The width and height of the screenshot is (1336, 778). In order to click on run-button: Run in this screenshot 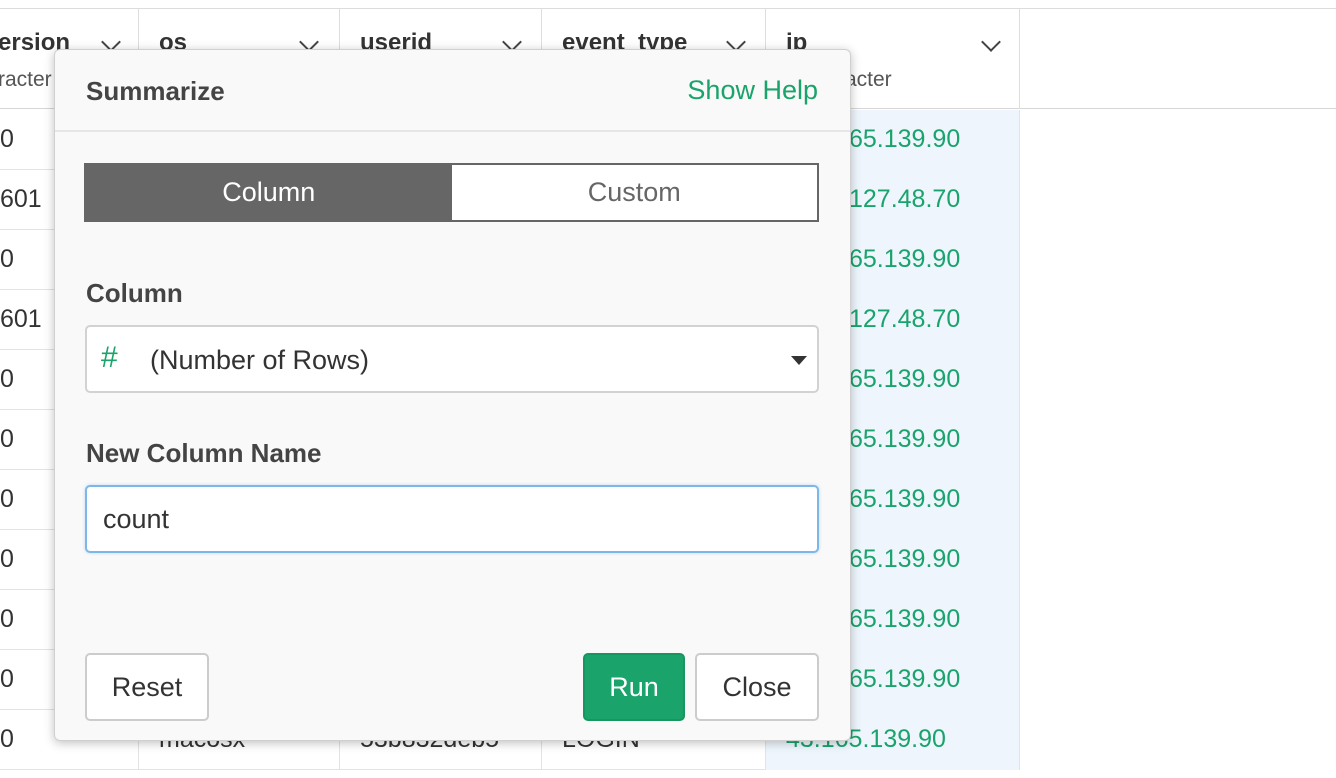, I will do `click(634, 687)`.